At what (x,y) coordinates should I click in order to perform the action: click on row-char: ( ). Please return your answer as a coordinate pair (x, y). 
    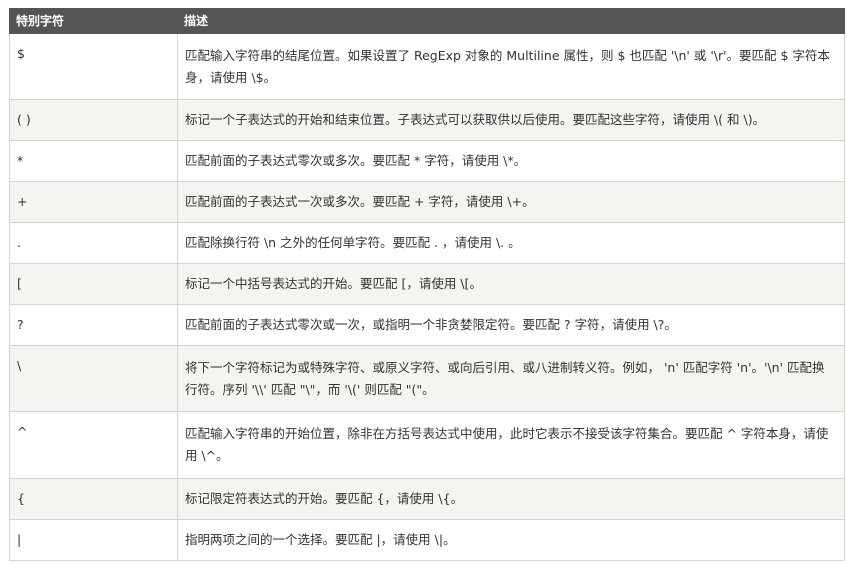
    Looking at the image, I should click on (93, 120).